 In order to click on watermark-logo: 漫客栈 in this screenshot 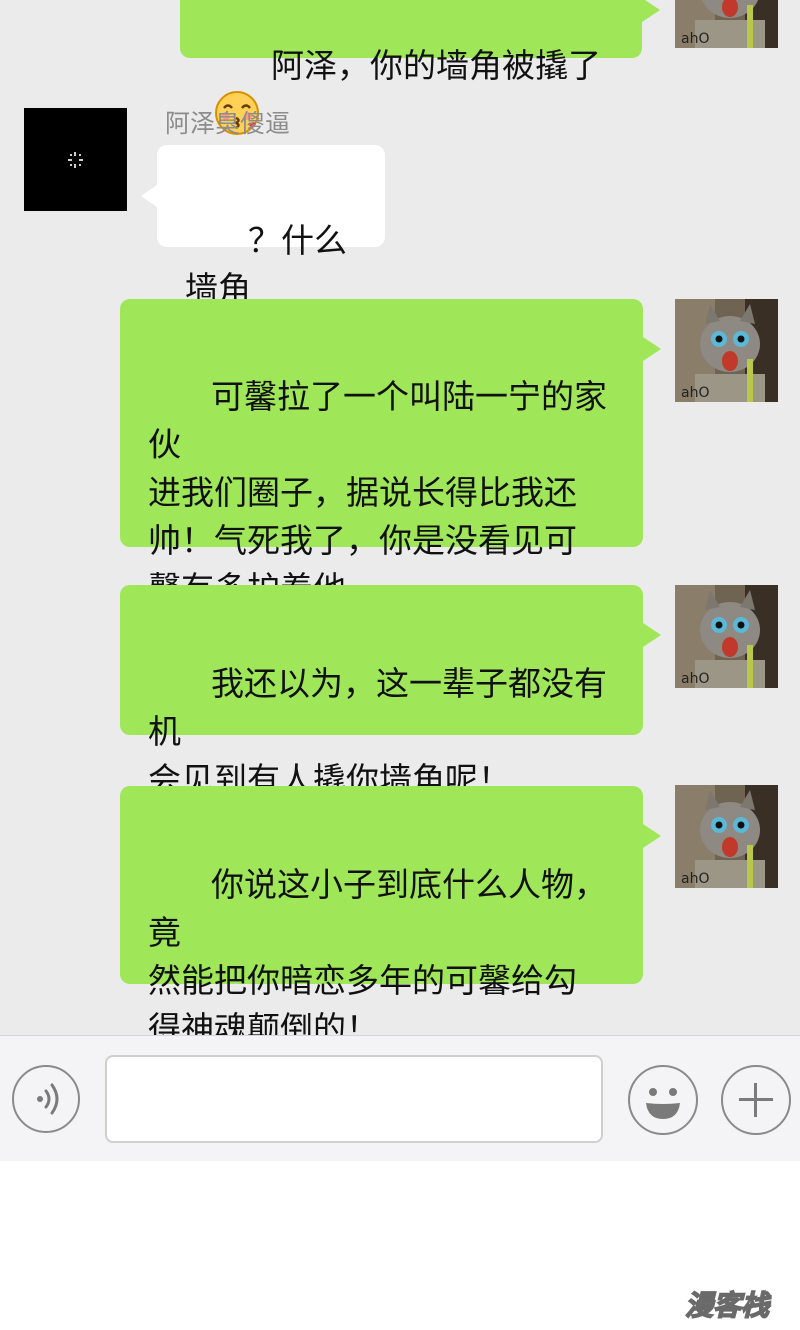, I will do `click(727, 1304)`.